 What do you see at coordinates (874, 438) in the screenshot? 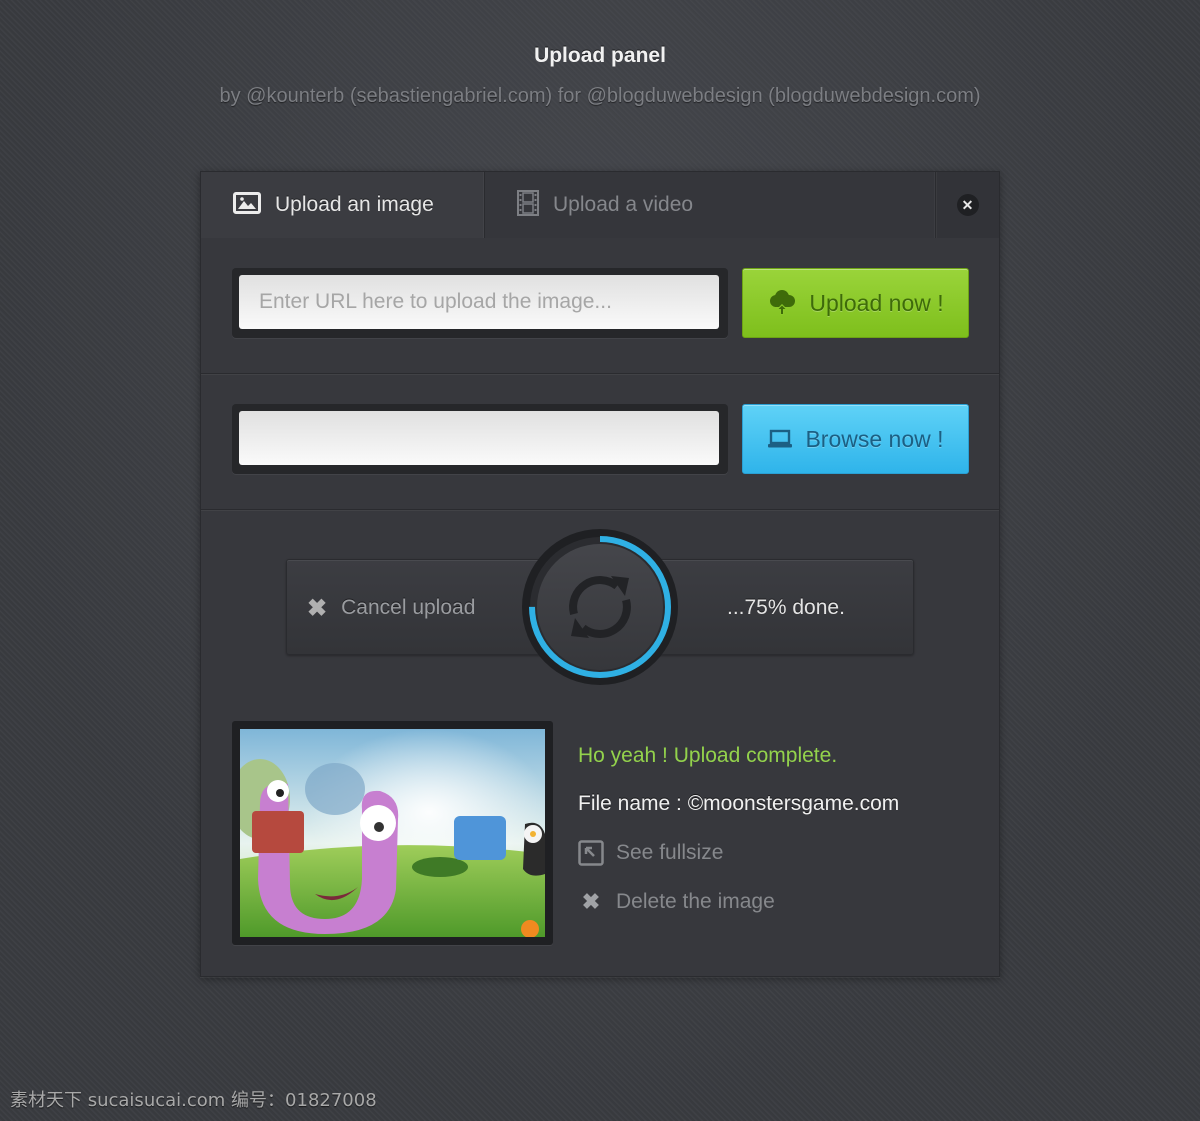
I see `browse-now-label: Browse now !` at bounding box center [874, 438].